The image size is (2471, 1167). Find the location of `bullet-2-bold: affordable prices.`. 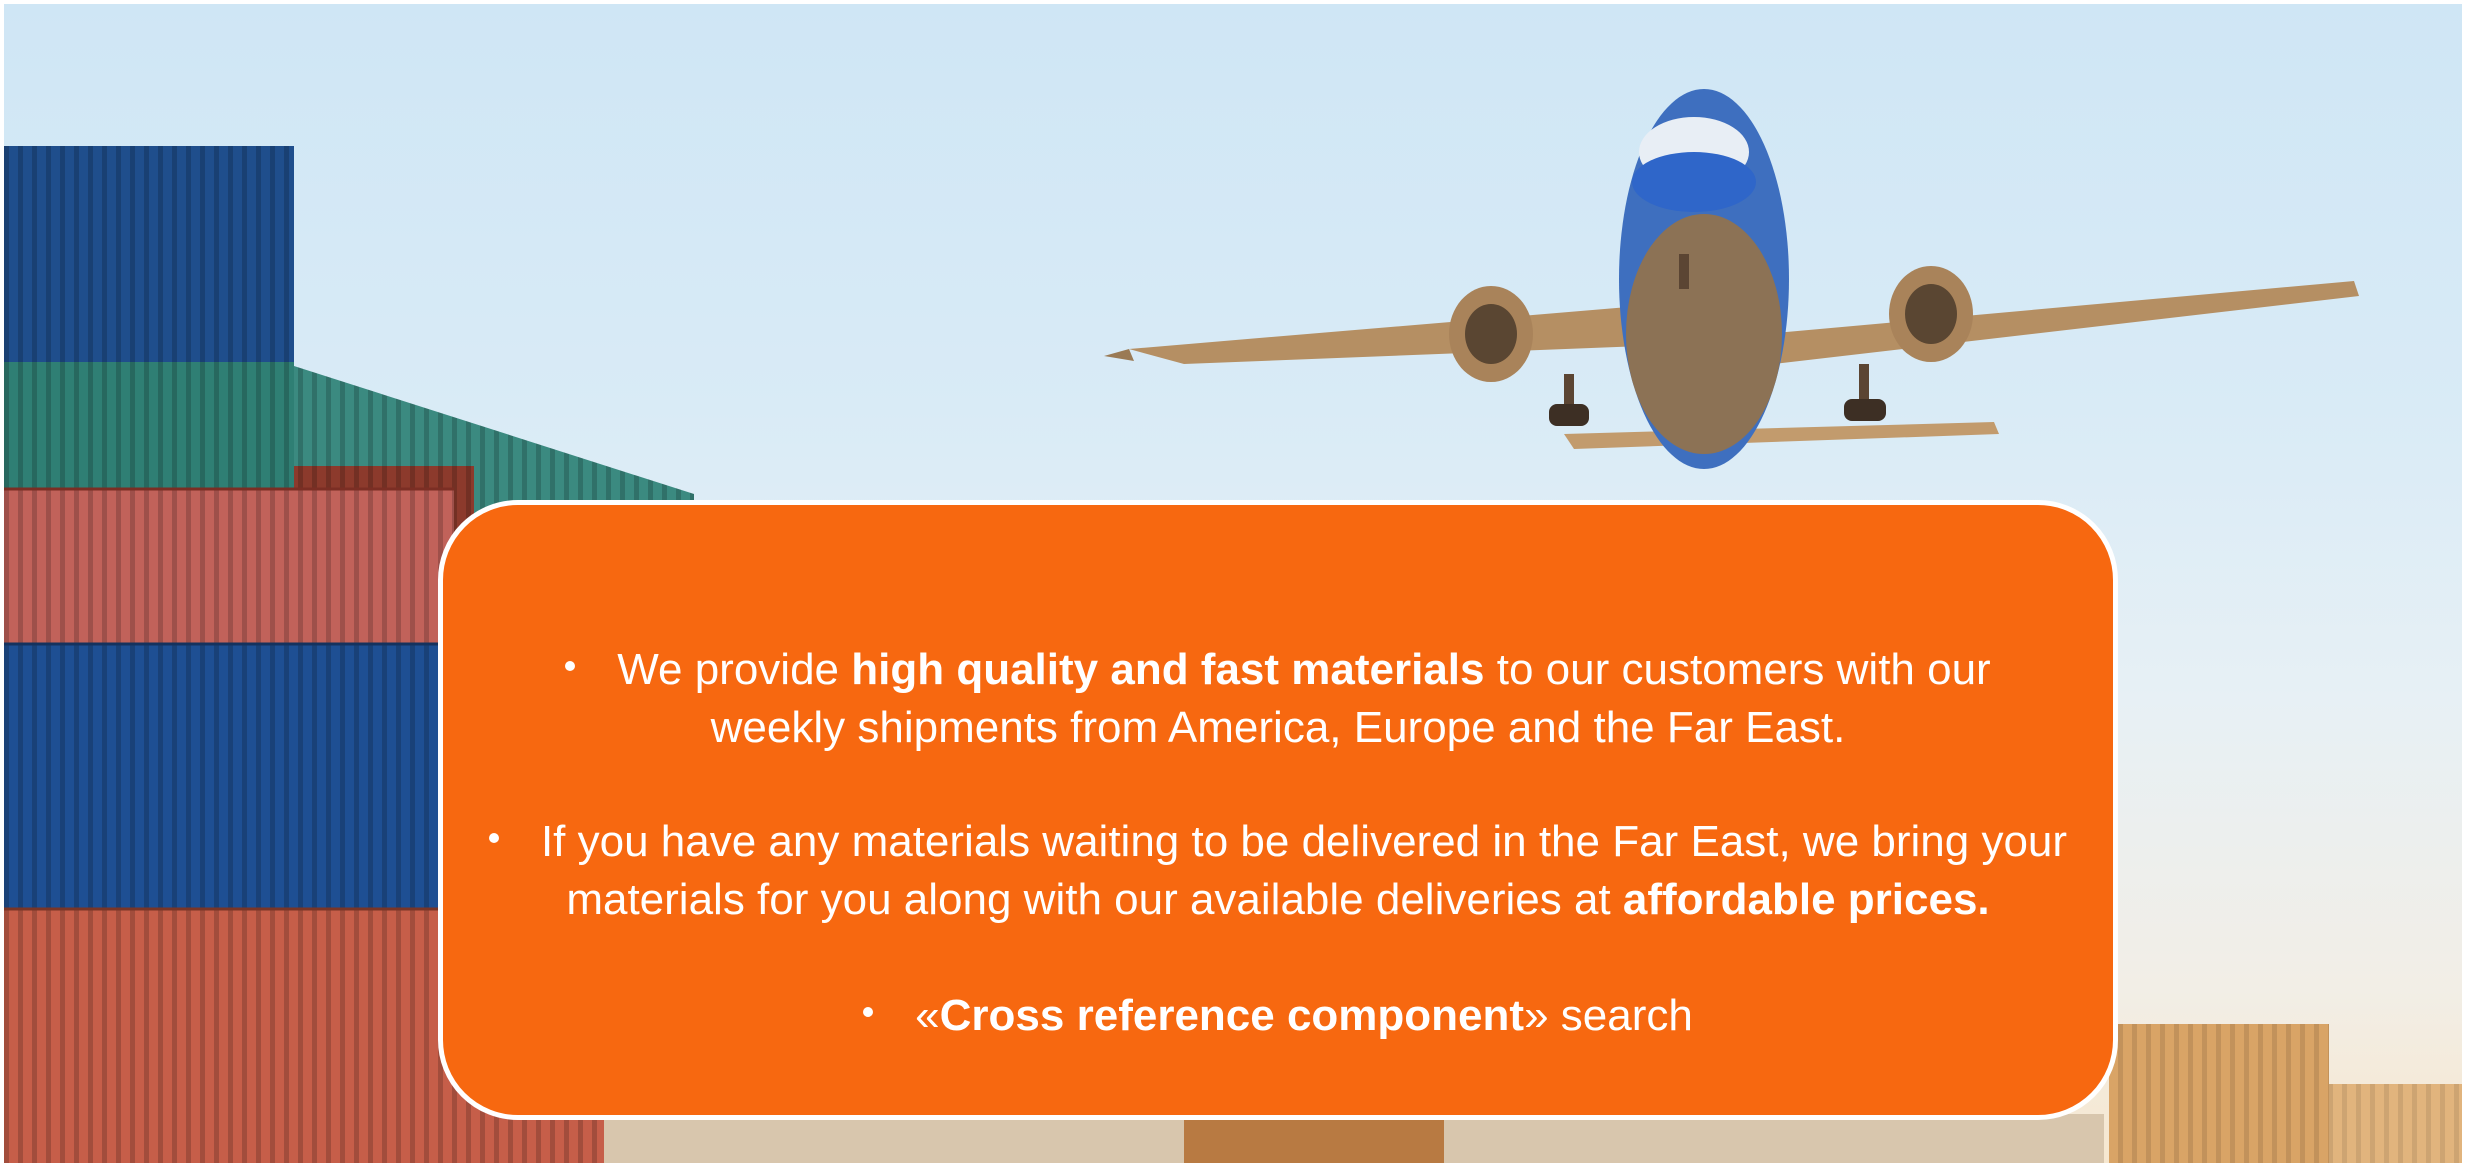

bullet-2-bold: affordable prices. is located at coordinates (1806, 899).